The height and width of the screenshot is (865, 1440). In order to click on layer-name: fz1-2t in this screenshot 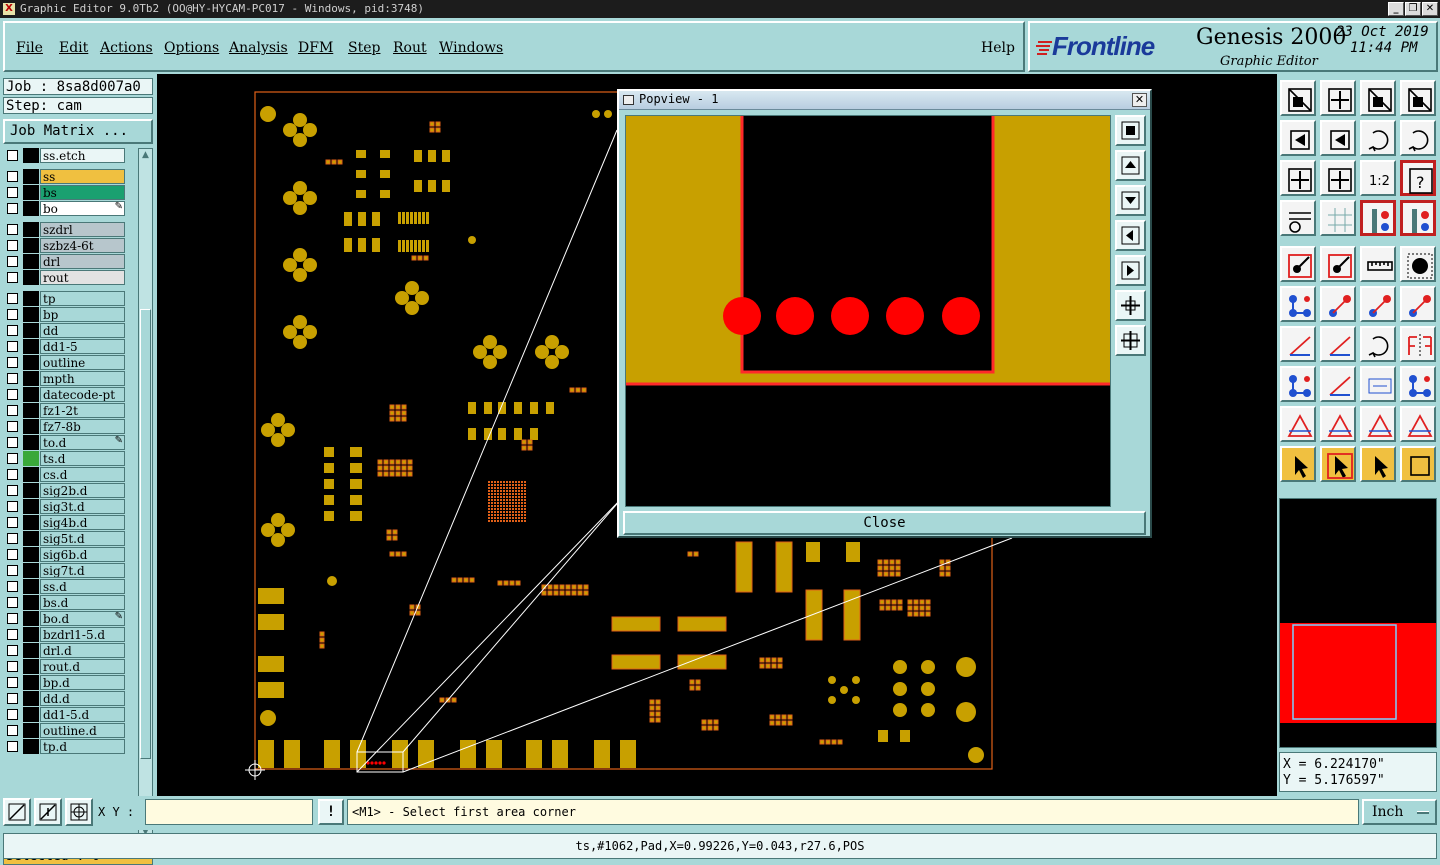, I will do `click(82, 410)`.